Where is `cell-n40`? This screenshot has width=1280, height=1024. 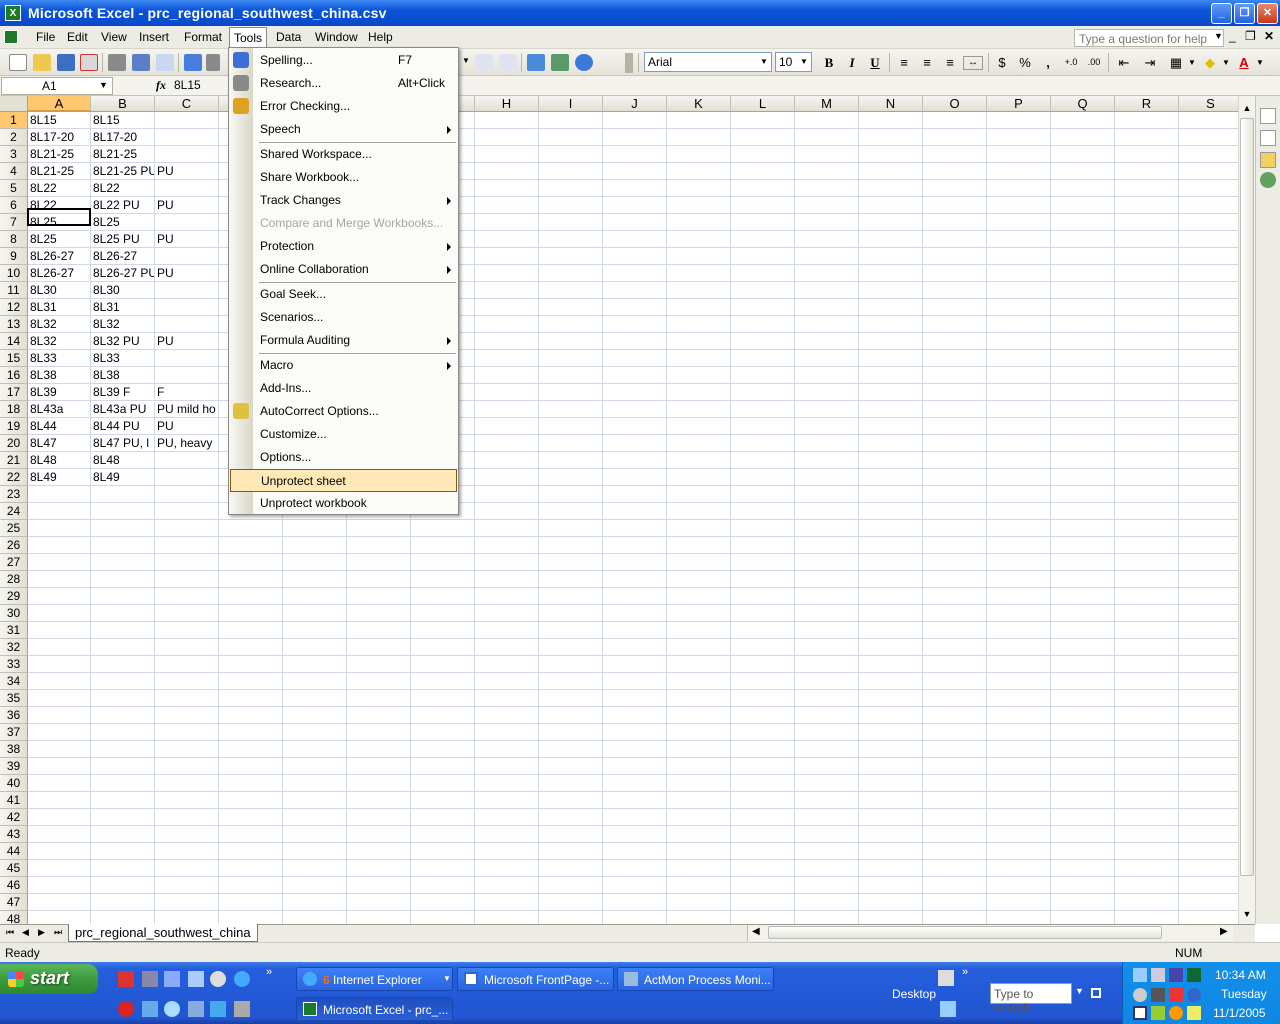 cell-n40 is located at coordinates (891, 783).